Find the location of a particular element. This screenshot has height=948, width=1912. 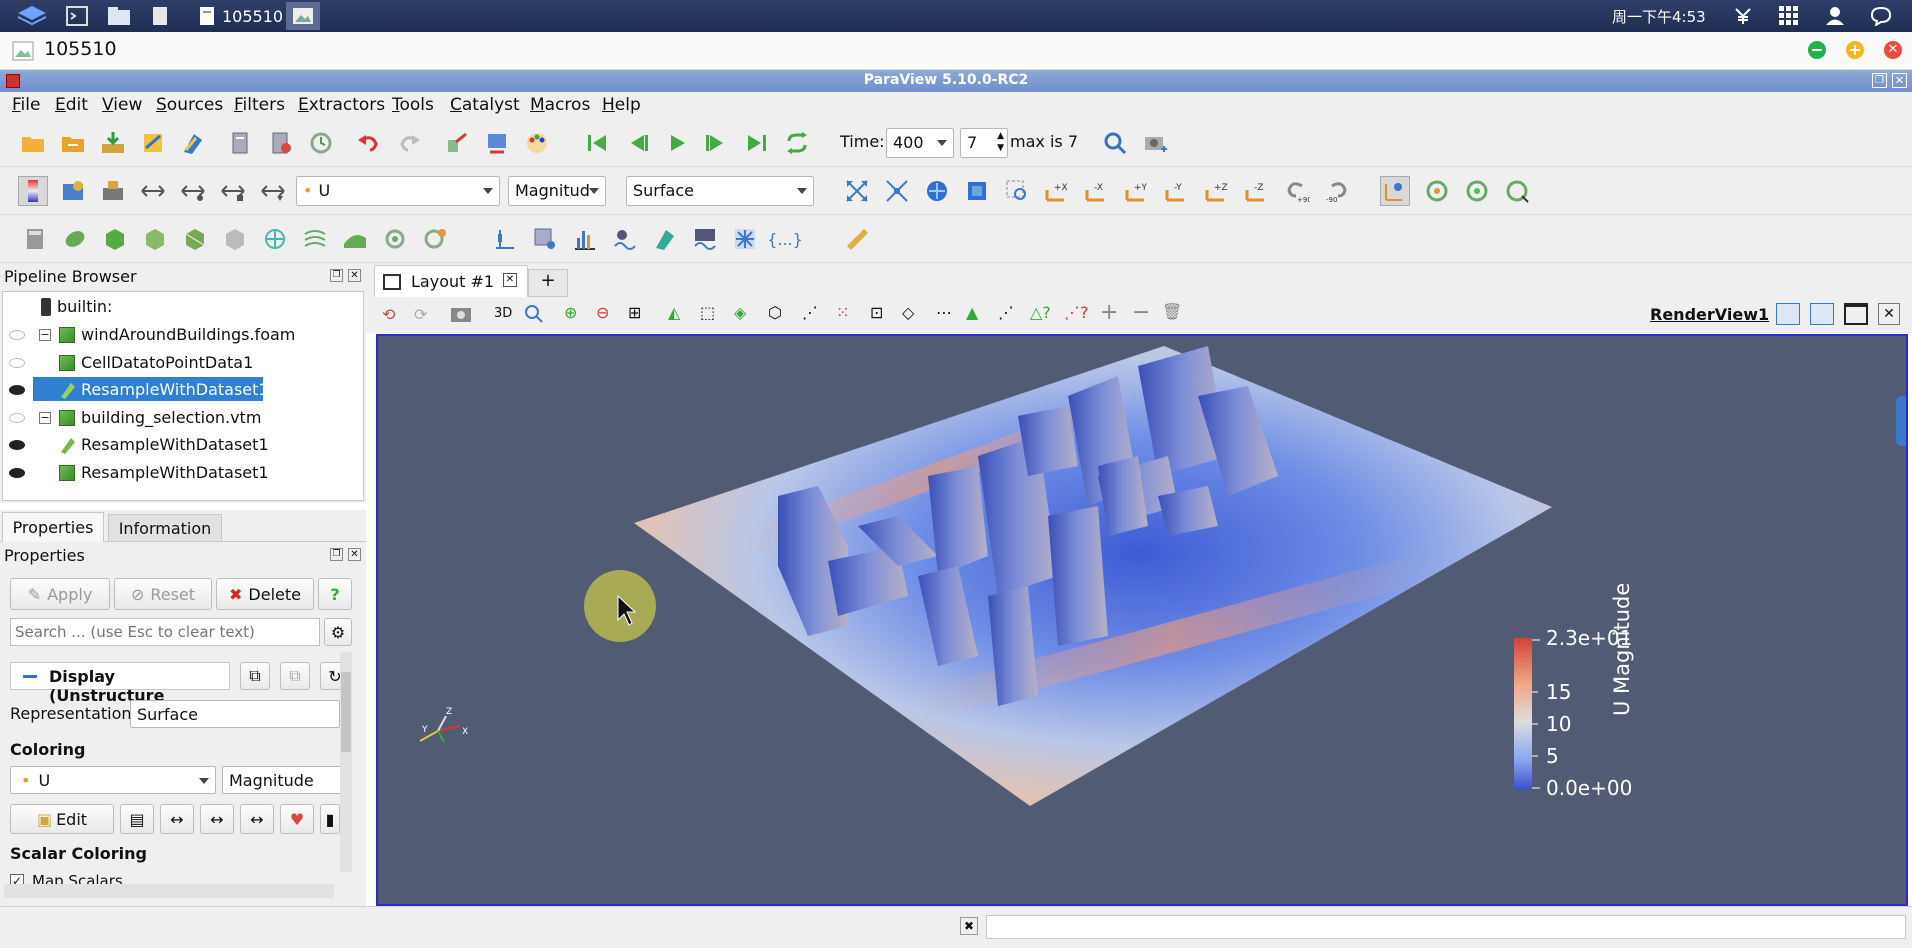

add-layout-tab-button: + is located at coordinates (548, 283).